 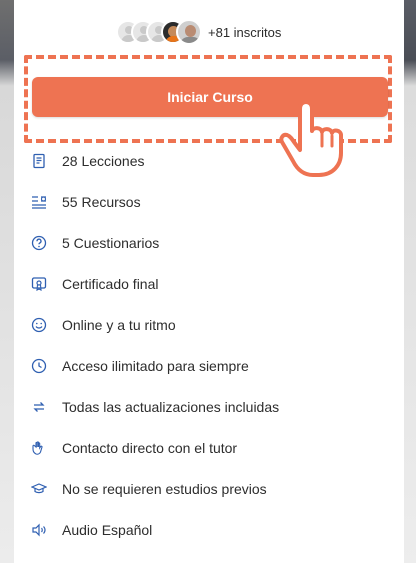 I want to click on list-item: Acceso ilimitado para siempre, so click(x=154, y=365).